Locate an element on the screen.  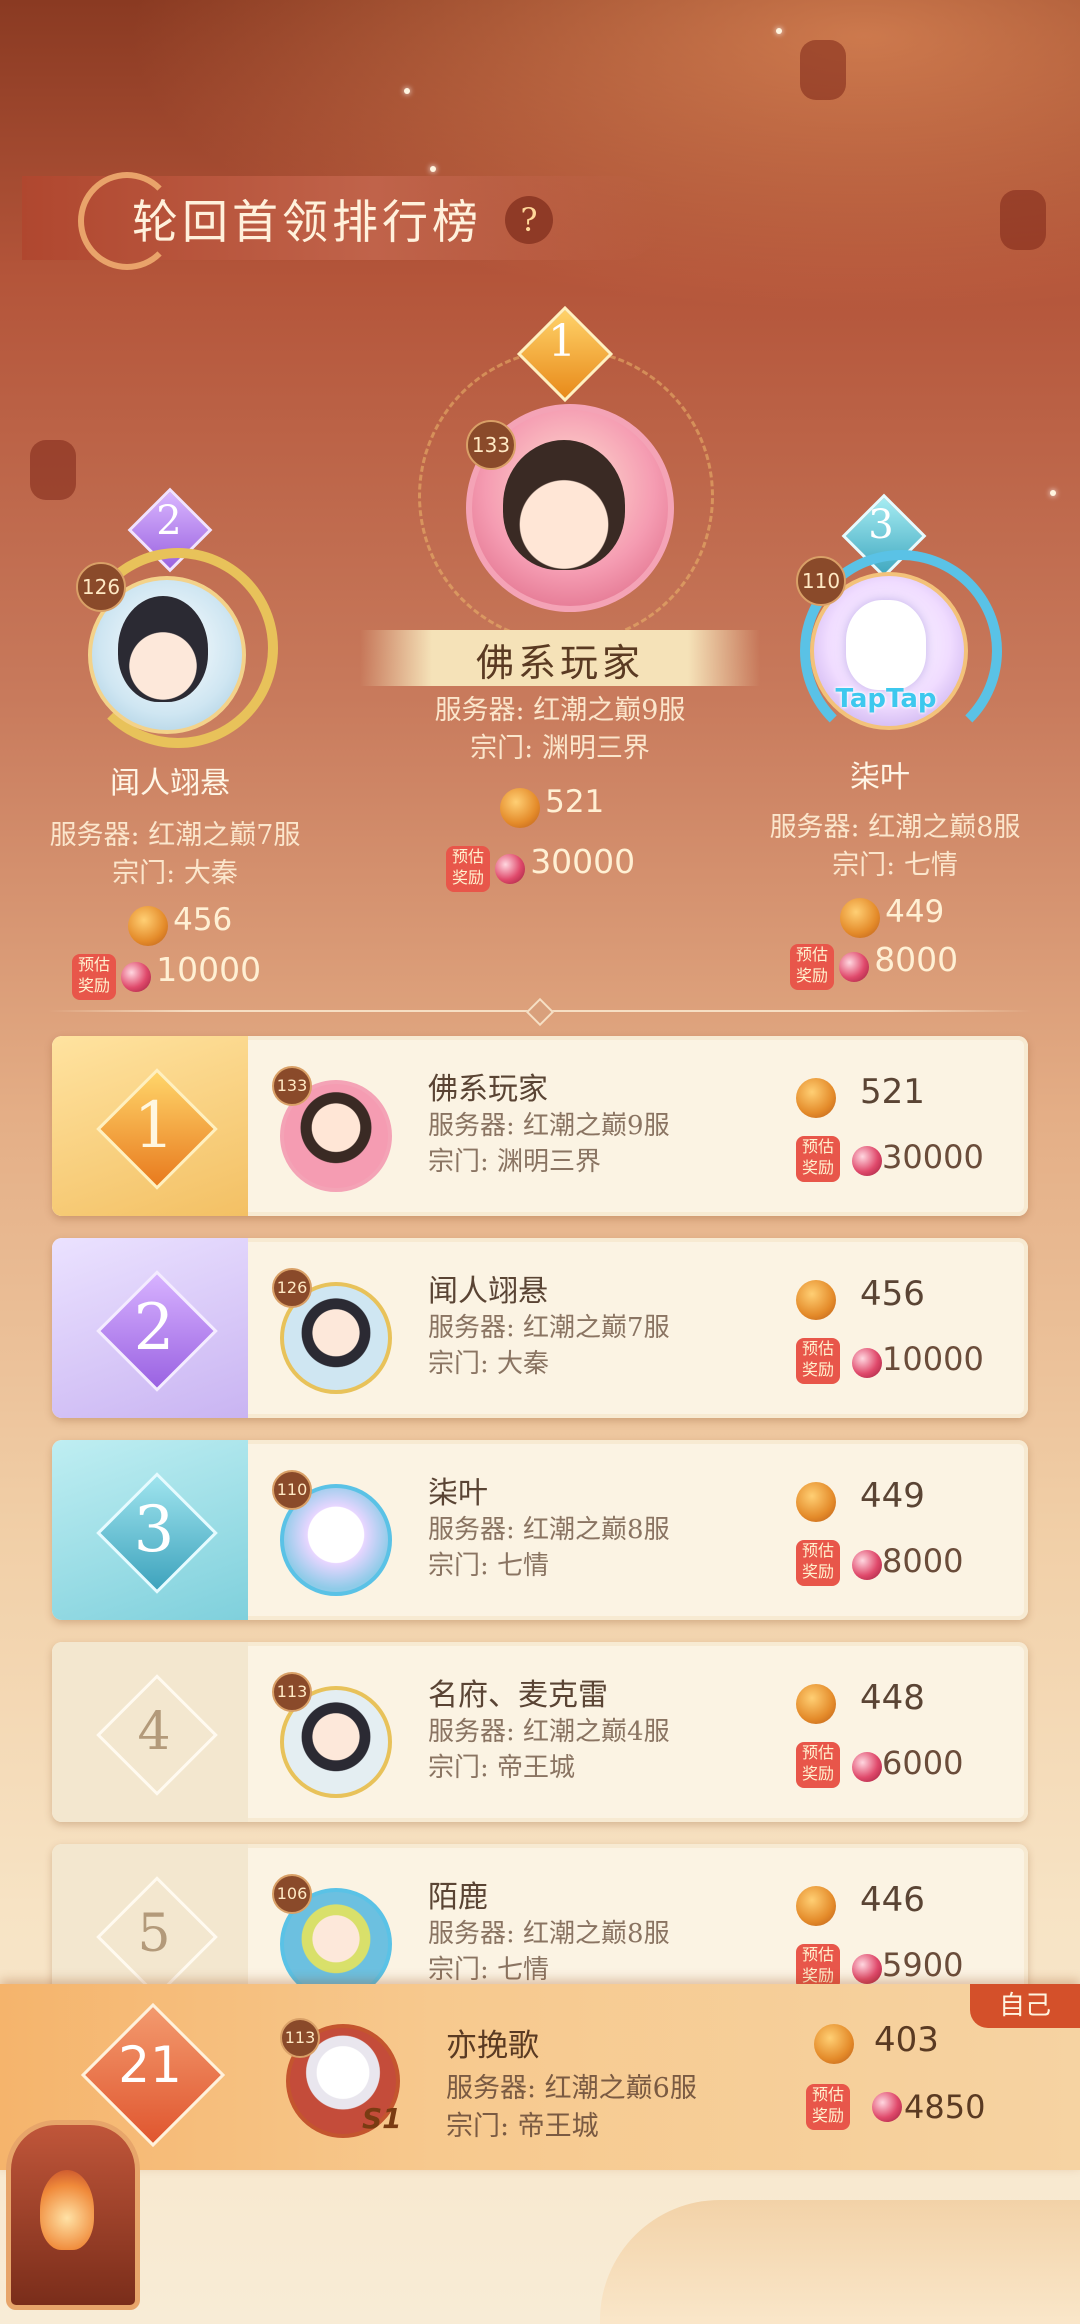
self-name: 亦挽歌 is located at coordinates (492, 2046).